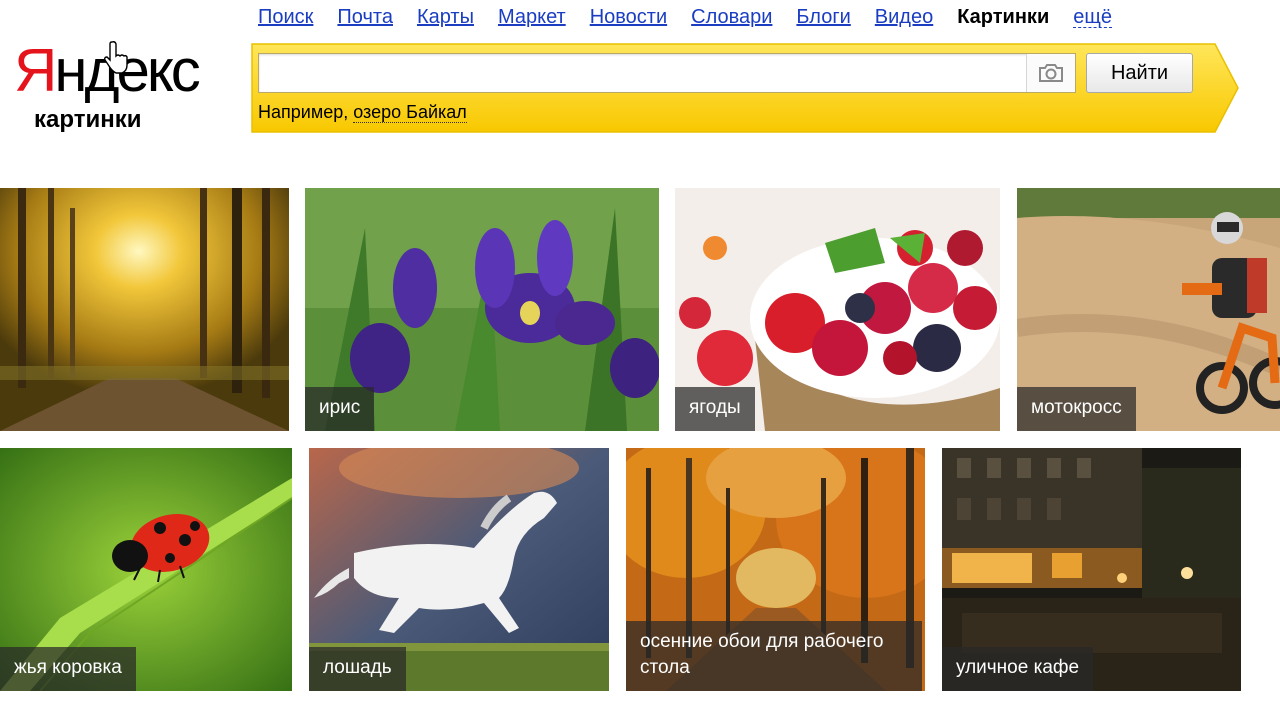 The image size is (1280, 703). What do you see at coordinates (340, 409) in the screenshot?
I see `tile-caption: ирис` at bounding box center [340, 409].